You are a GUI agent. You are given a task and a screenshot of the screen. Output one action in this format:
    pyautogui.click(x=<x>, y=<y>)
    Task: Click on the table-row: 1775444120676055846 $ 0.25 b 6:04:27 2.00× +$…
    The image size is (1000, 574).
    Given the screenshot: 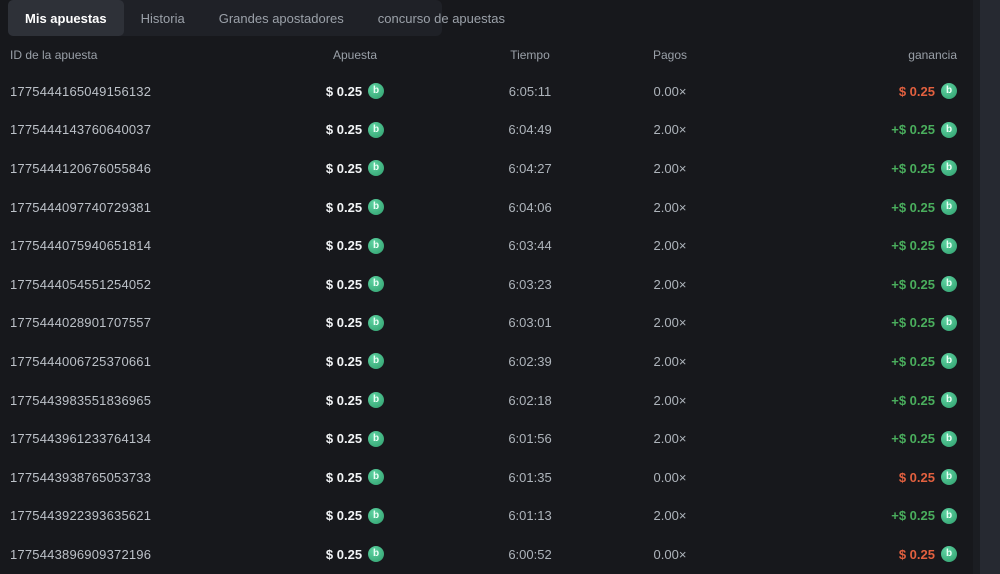 What is the action you would take?
    pyautogui.click(x=482, y=168)
    